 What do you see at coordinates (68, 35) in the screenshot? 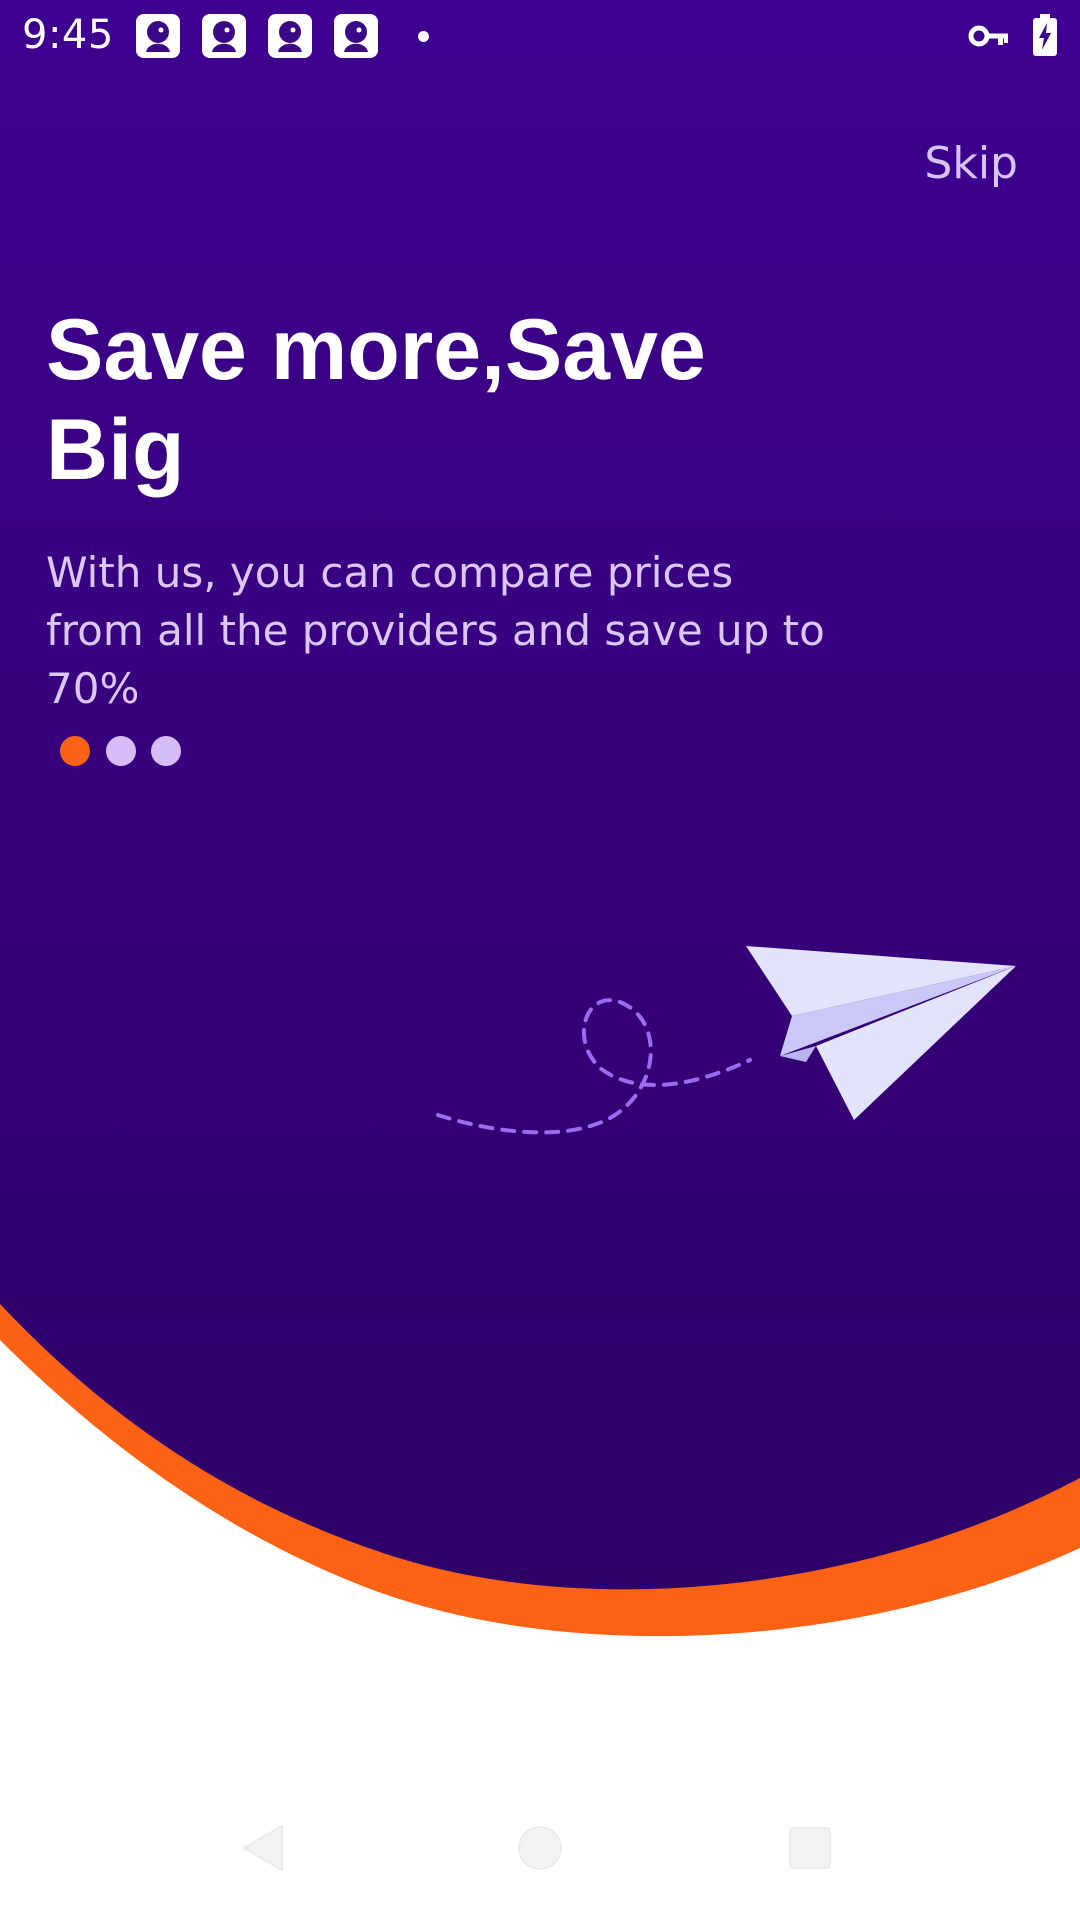
I see `status-time: 9:45` at bounding box center [68, 35].